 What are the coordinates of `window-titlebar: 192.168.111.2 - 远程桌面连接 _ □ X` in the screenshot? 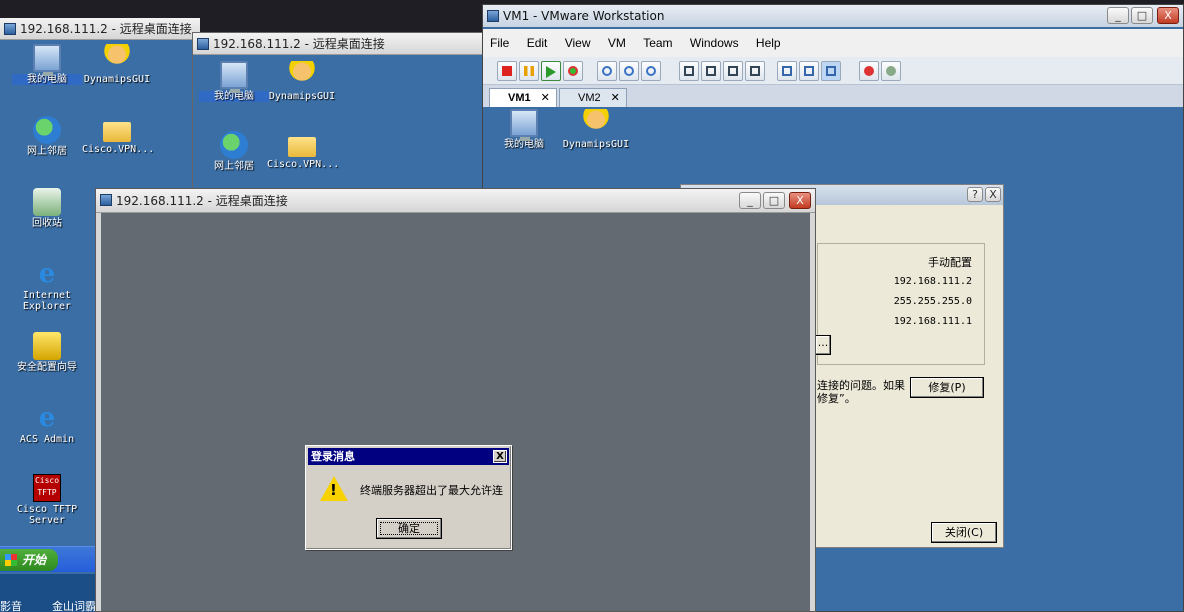 It's located at (455, 201).